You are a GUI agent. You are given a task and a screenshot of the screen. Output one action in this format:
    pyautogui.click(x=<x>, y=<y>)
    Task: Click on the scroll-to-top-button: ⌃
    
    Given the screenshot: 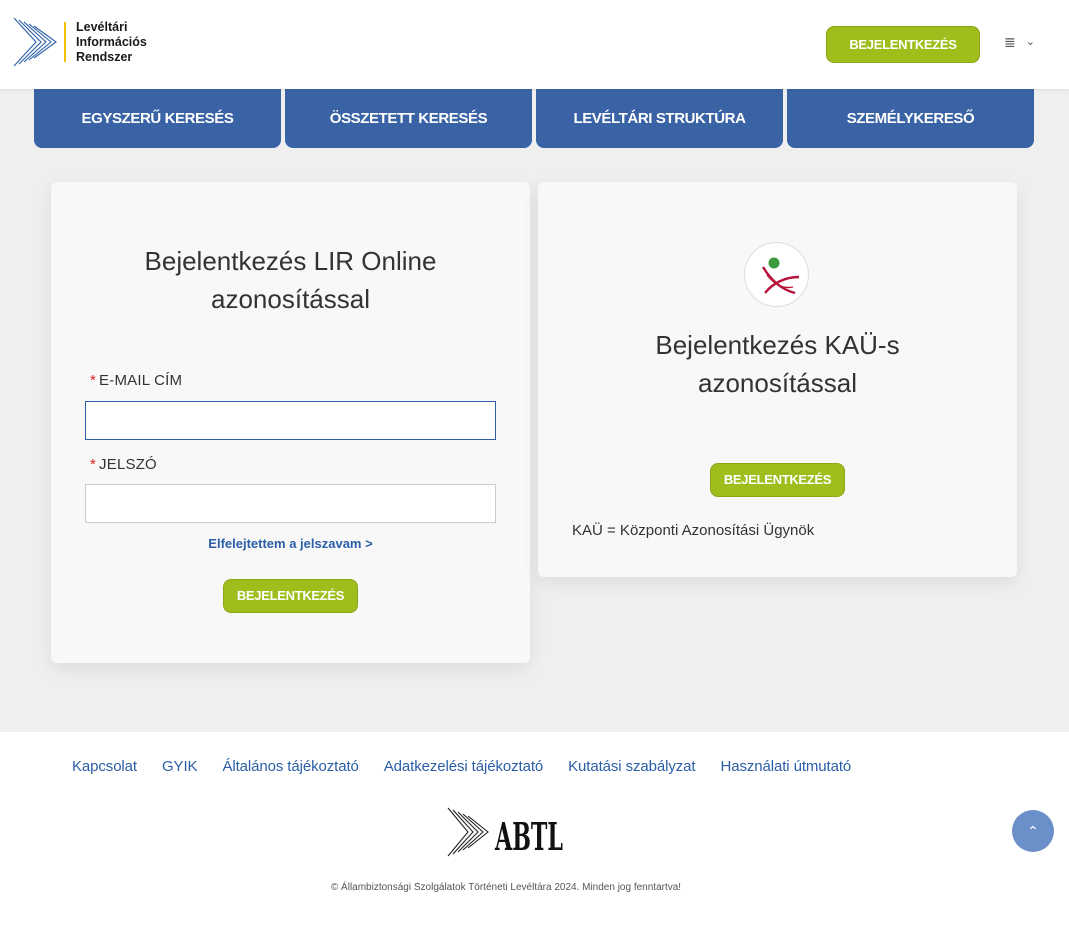 What is the action you would take?
    pyautogui.click(x=1033, y=831)
    